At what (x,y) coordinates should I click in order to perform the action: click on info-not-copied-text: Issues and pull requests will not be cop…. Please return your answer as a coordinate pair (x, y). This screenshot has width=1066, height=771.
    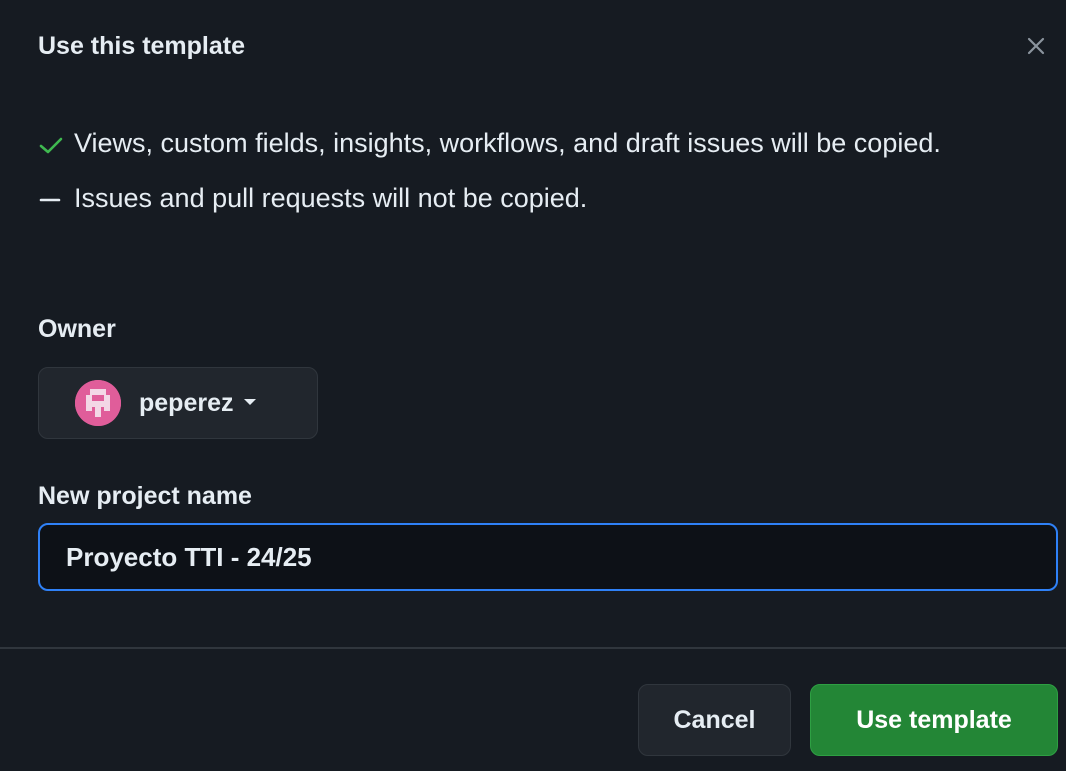
    Looking at the image, I should click on (331, 198).